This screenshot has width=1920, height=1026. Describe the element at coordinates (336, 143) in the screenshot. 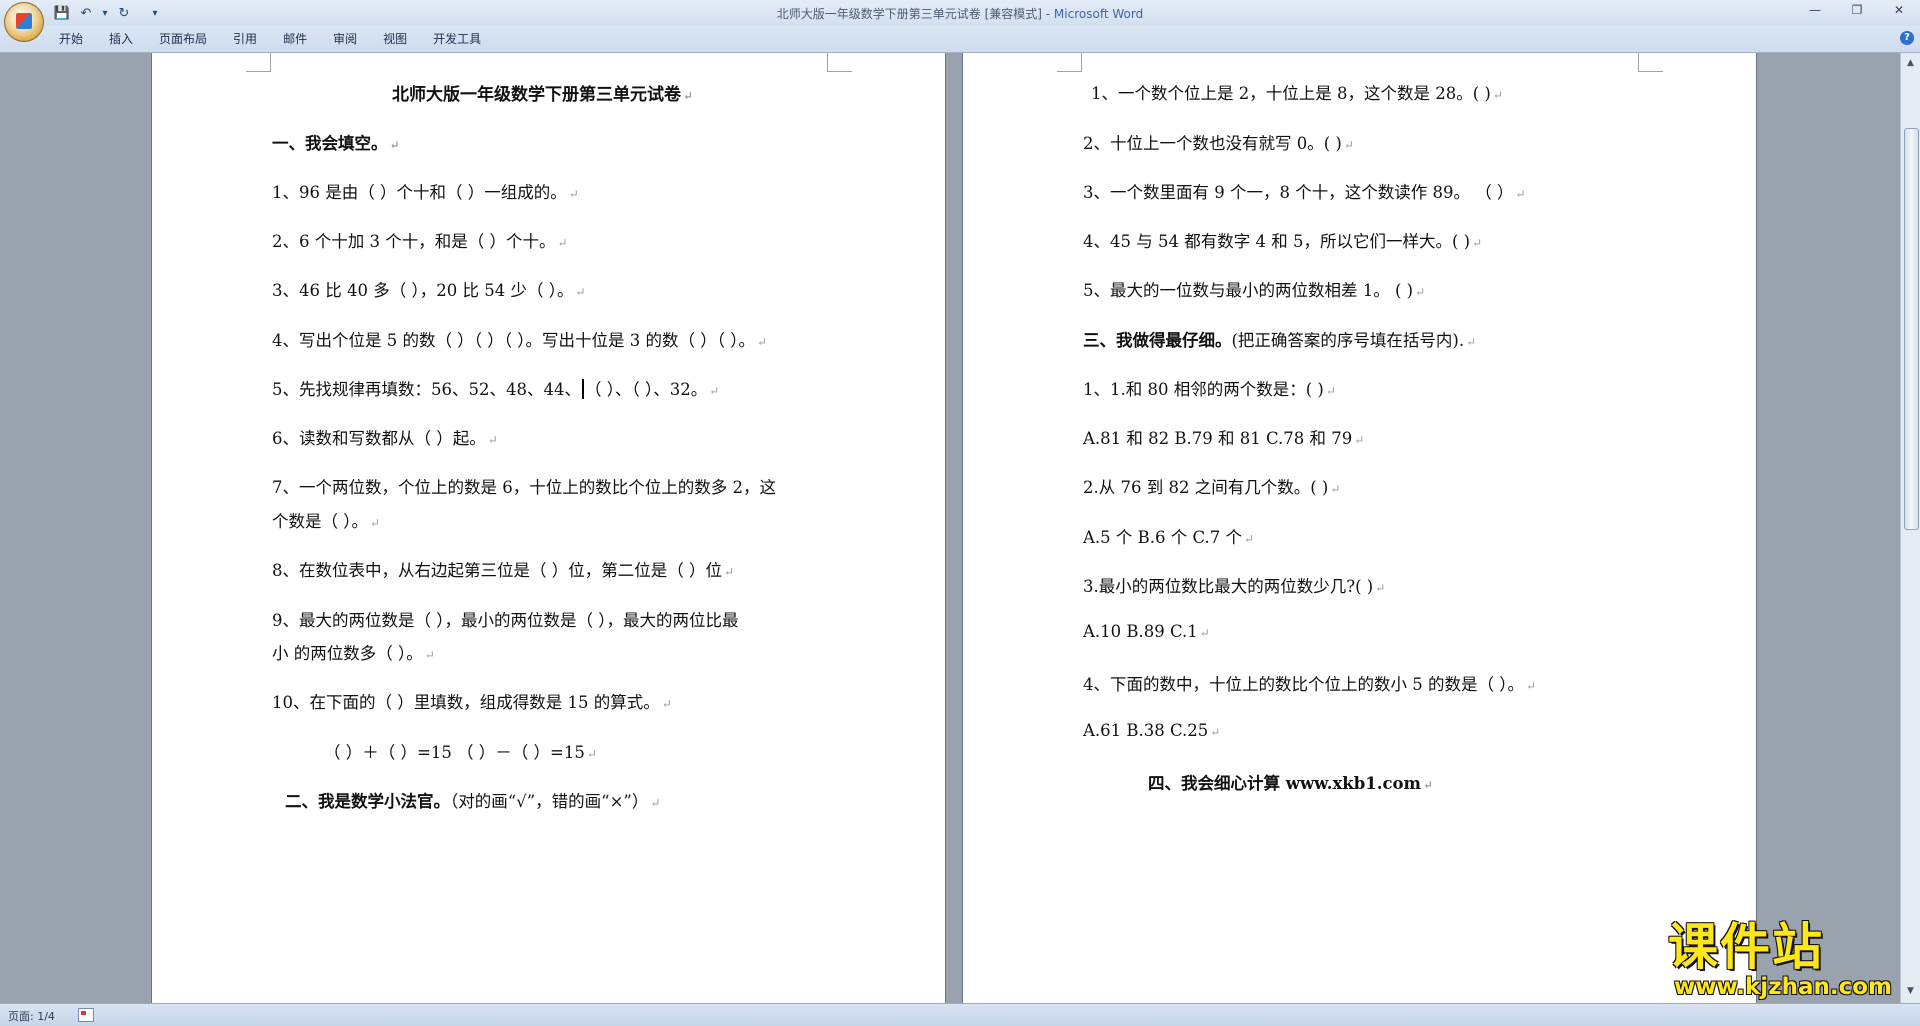

I see `section-fill-in: 一、我会填空。 ↵` at that location.